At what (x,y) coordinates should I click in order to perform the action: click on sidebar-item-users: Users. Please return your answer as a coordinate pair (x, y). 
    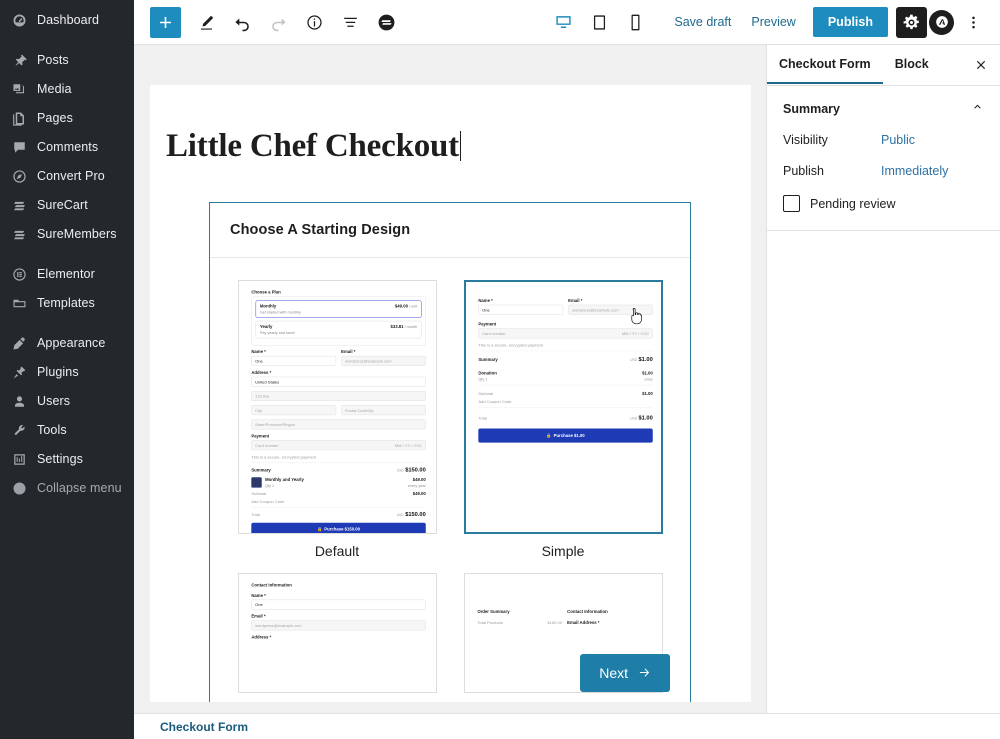
    Looking at the image, I should click on (67, 401).